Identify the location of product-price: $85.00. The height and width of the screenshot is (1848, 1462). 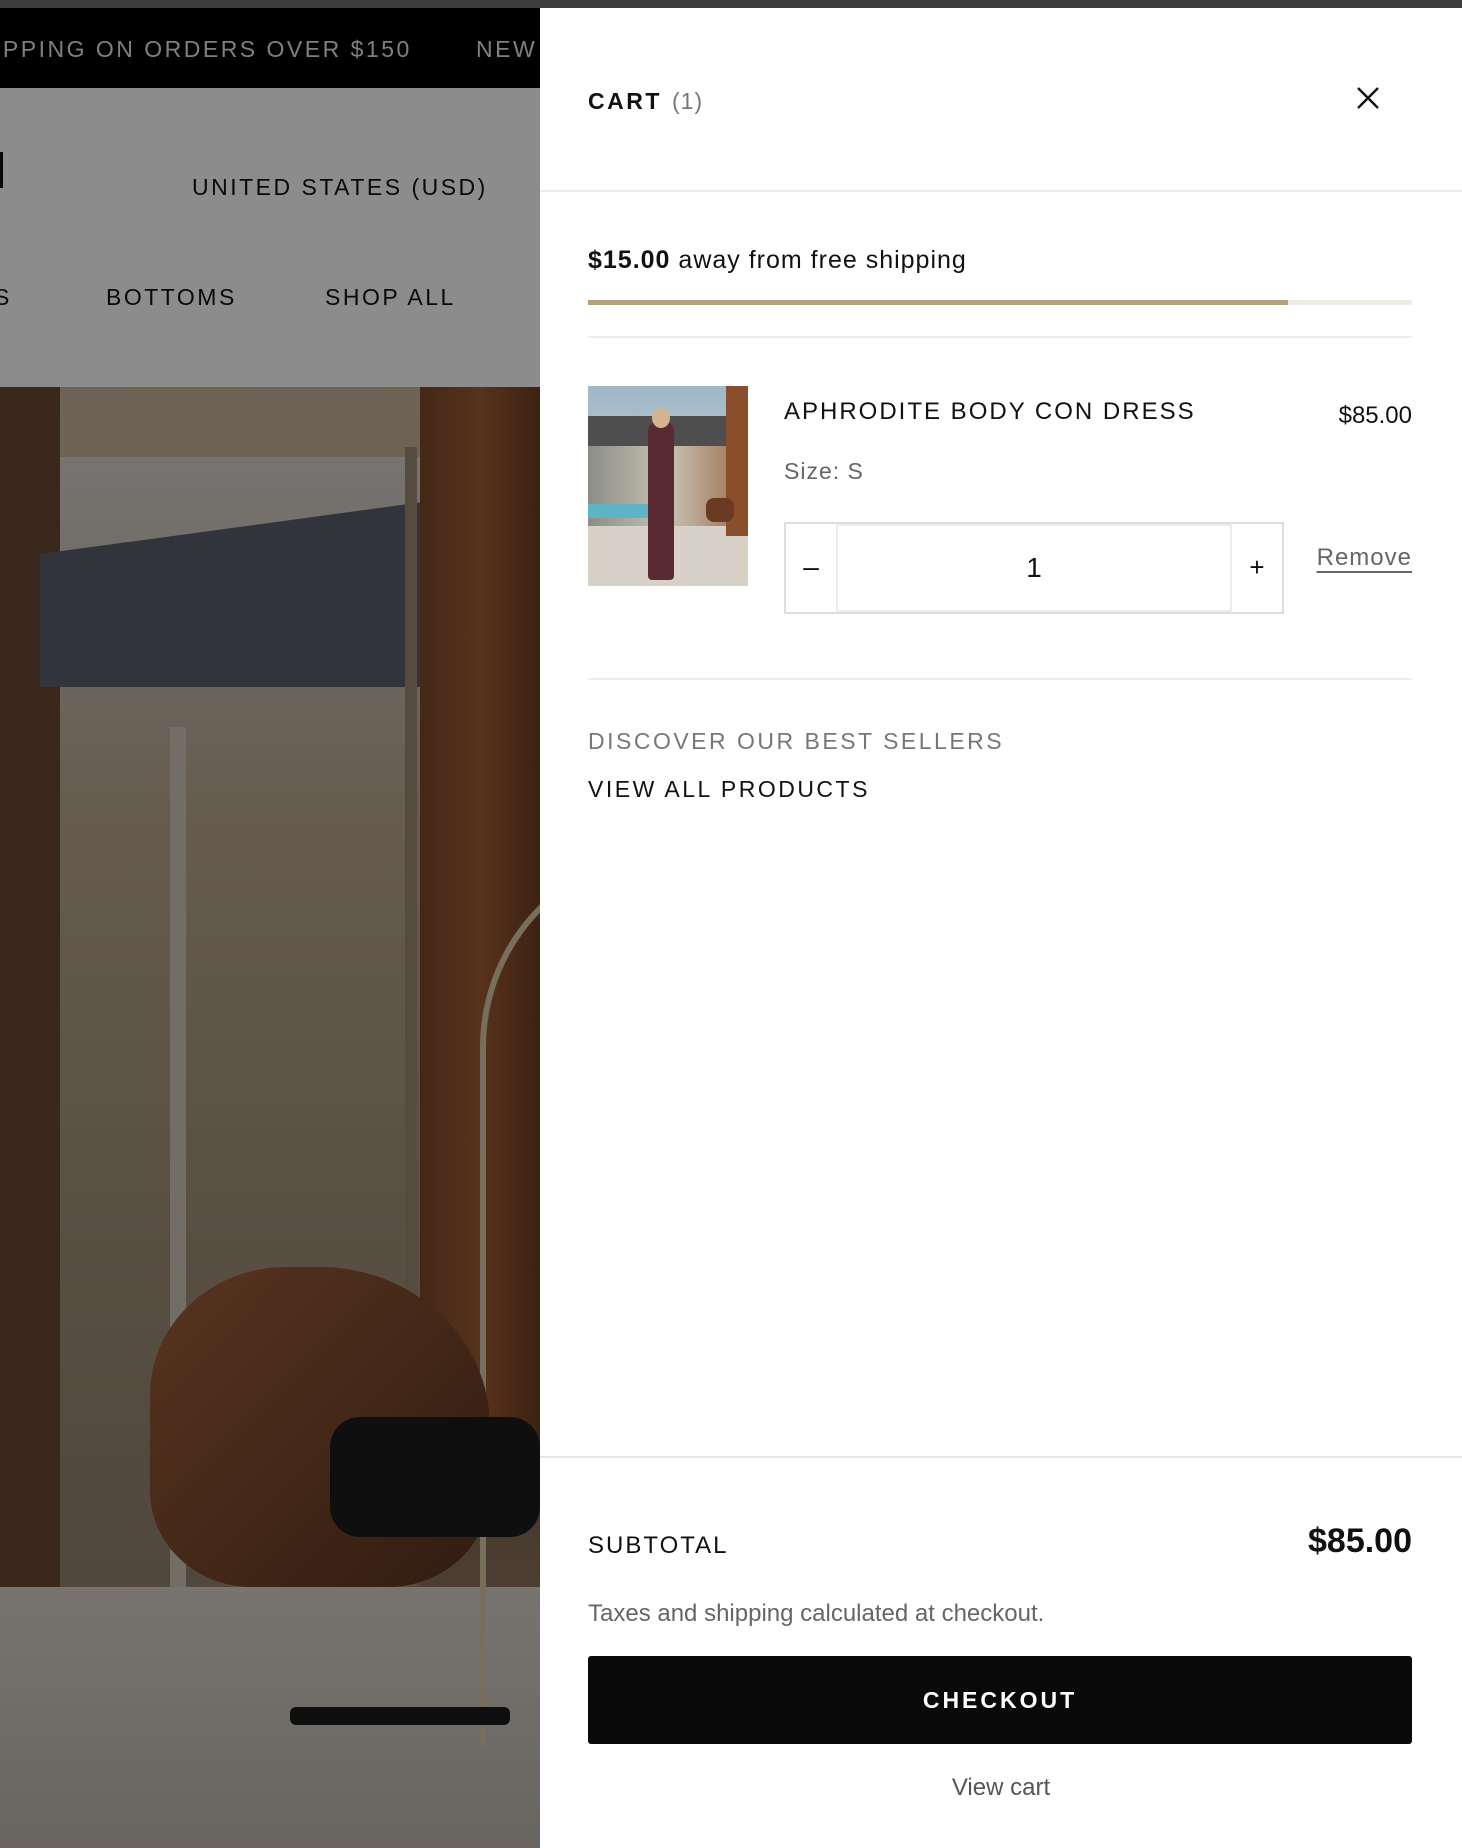
(1375, 415).